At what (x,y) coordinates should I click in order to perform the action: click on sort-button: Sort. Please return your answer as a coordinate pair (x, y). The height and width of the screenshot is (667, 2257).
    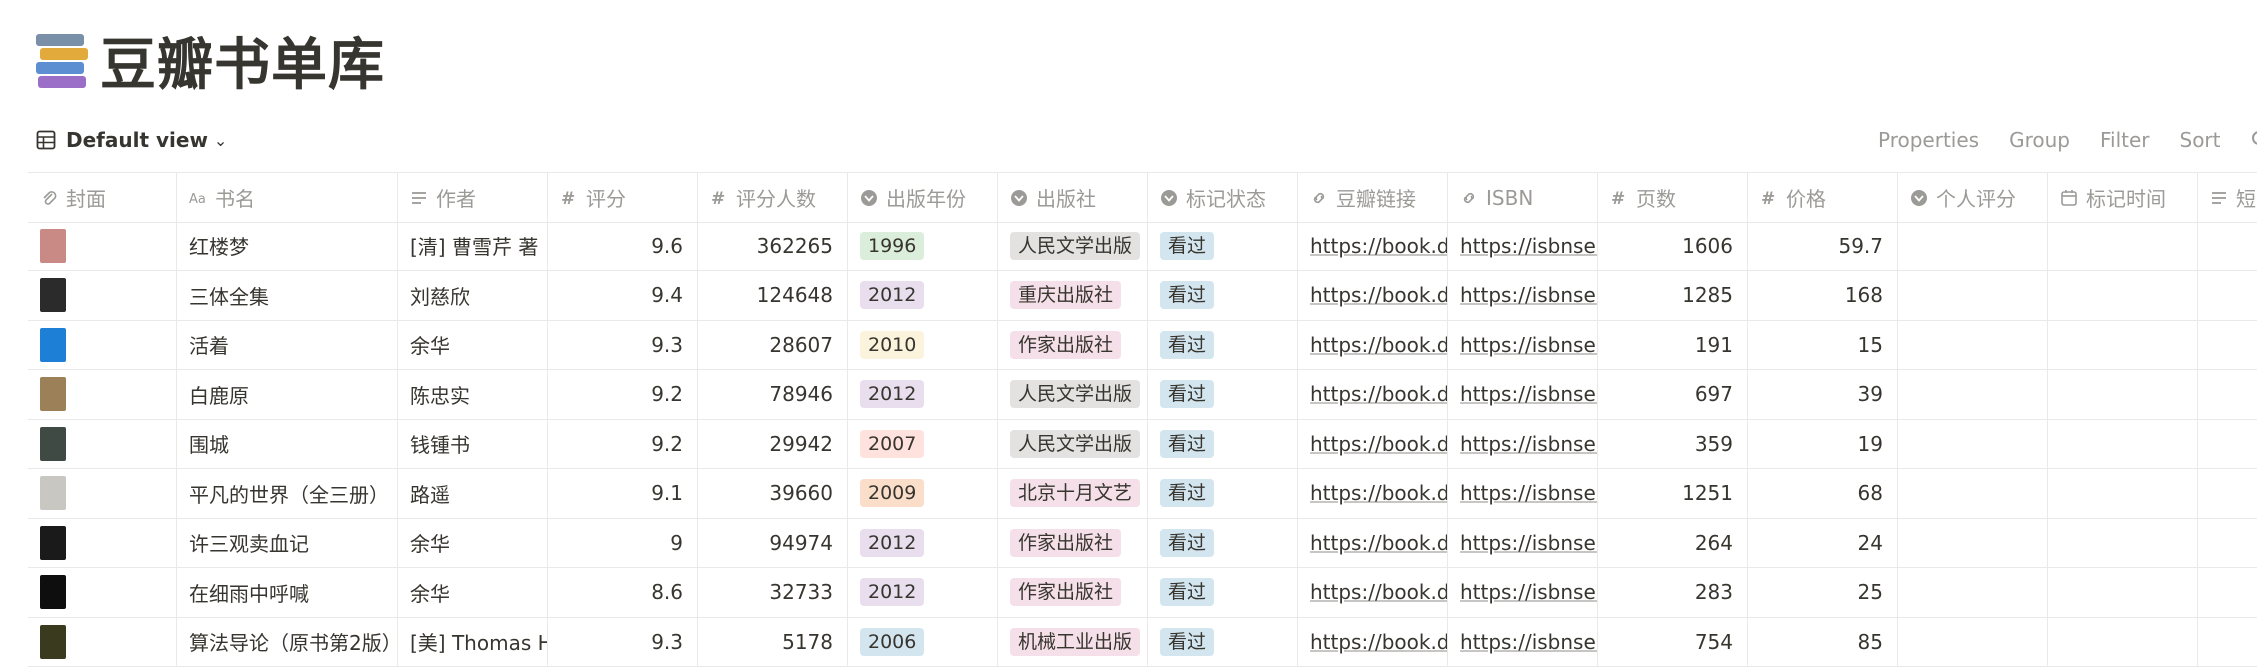
    Looking at the image, I should click on (2200, 140).